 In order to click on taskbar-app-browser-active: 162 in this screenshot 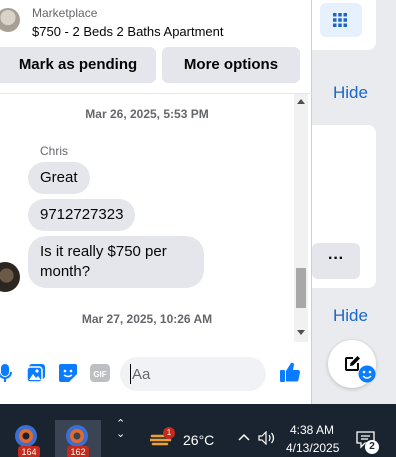, I will do `click(78, 438)`.